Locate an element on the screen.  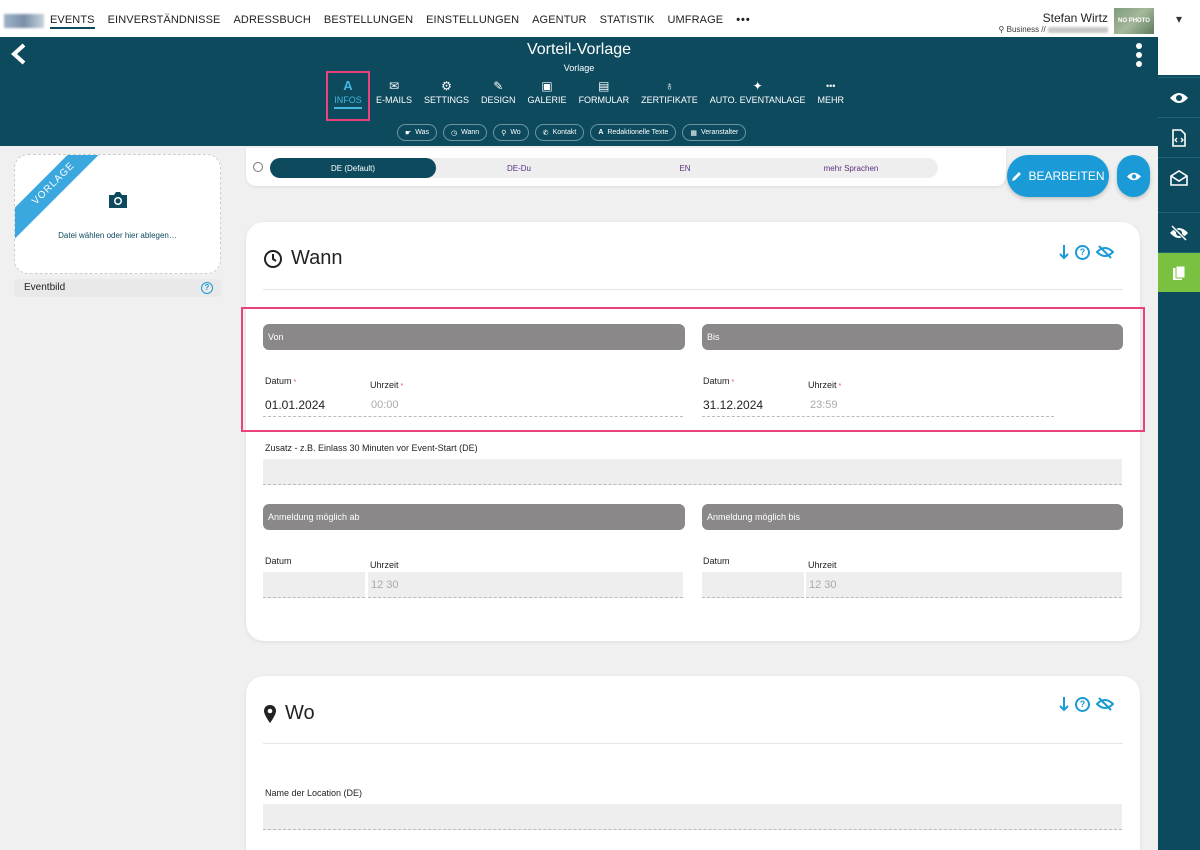
copy-button is located at coordinates (1179, 272).